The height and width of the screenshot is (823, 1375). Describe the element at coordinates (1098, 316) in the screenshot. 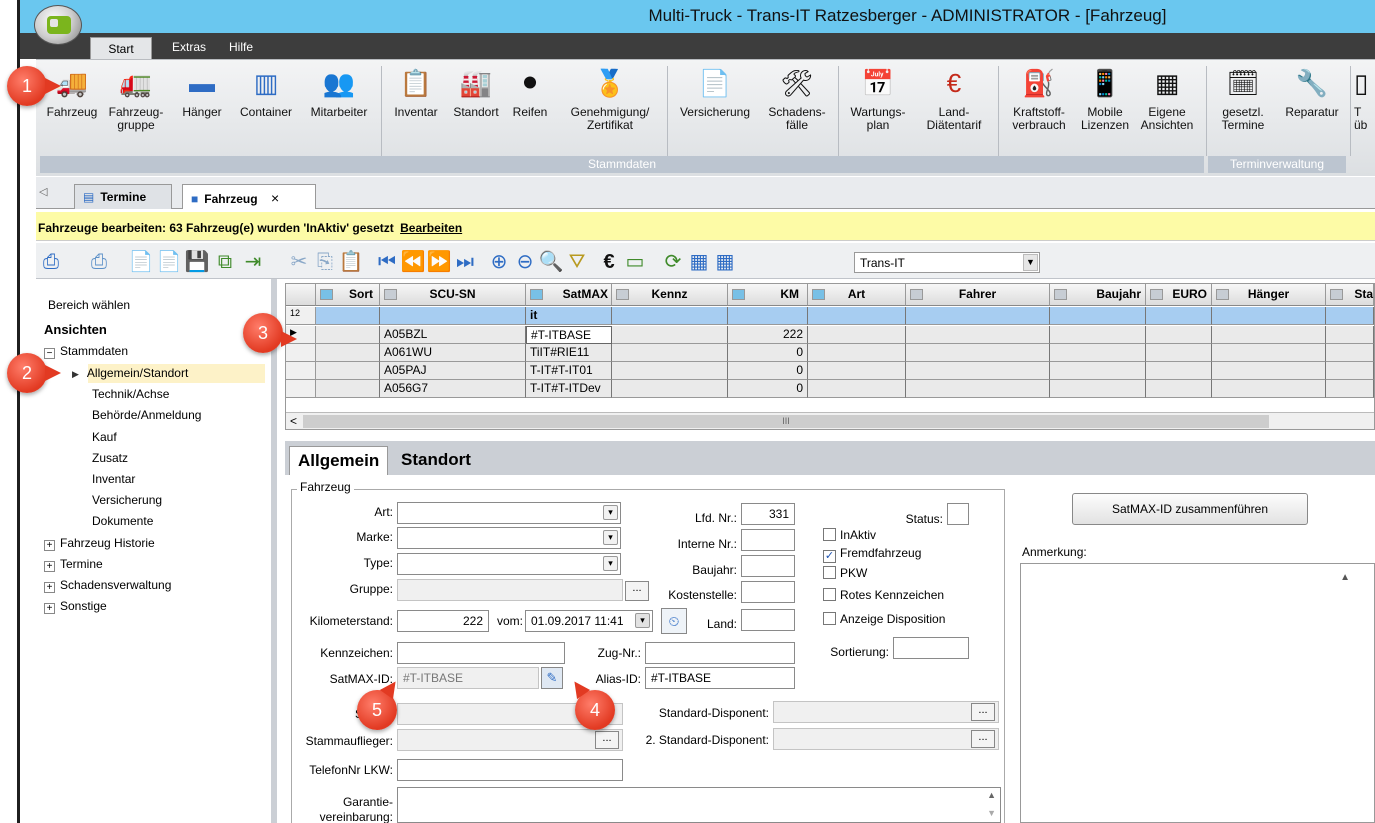

I see `filter-cell-baujahr` at that location.